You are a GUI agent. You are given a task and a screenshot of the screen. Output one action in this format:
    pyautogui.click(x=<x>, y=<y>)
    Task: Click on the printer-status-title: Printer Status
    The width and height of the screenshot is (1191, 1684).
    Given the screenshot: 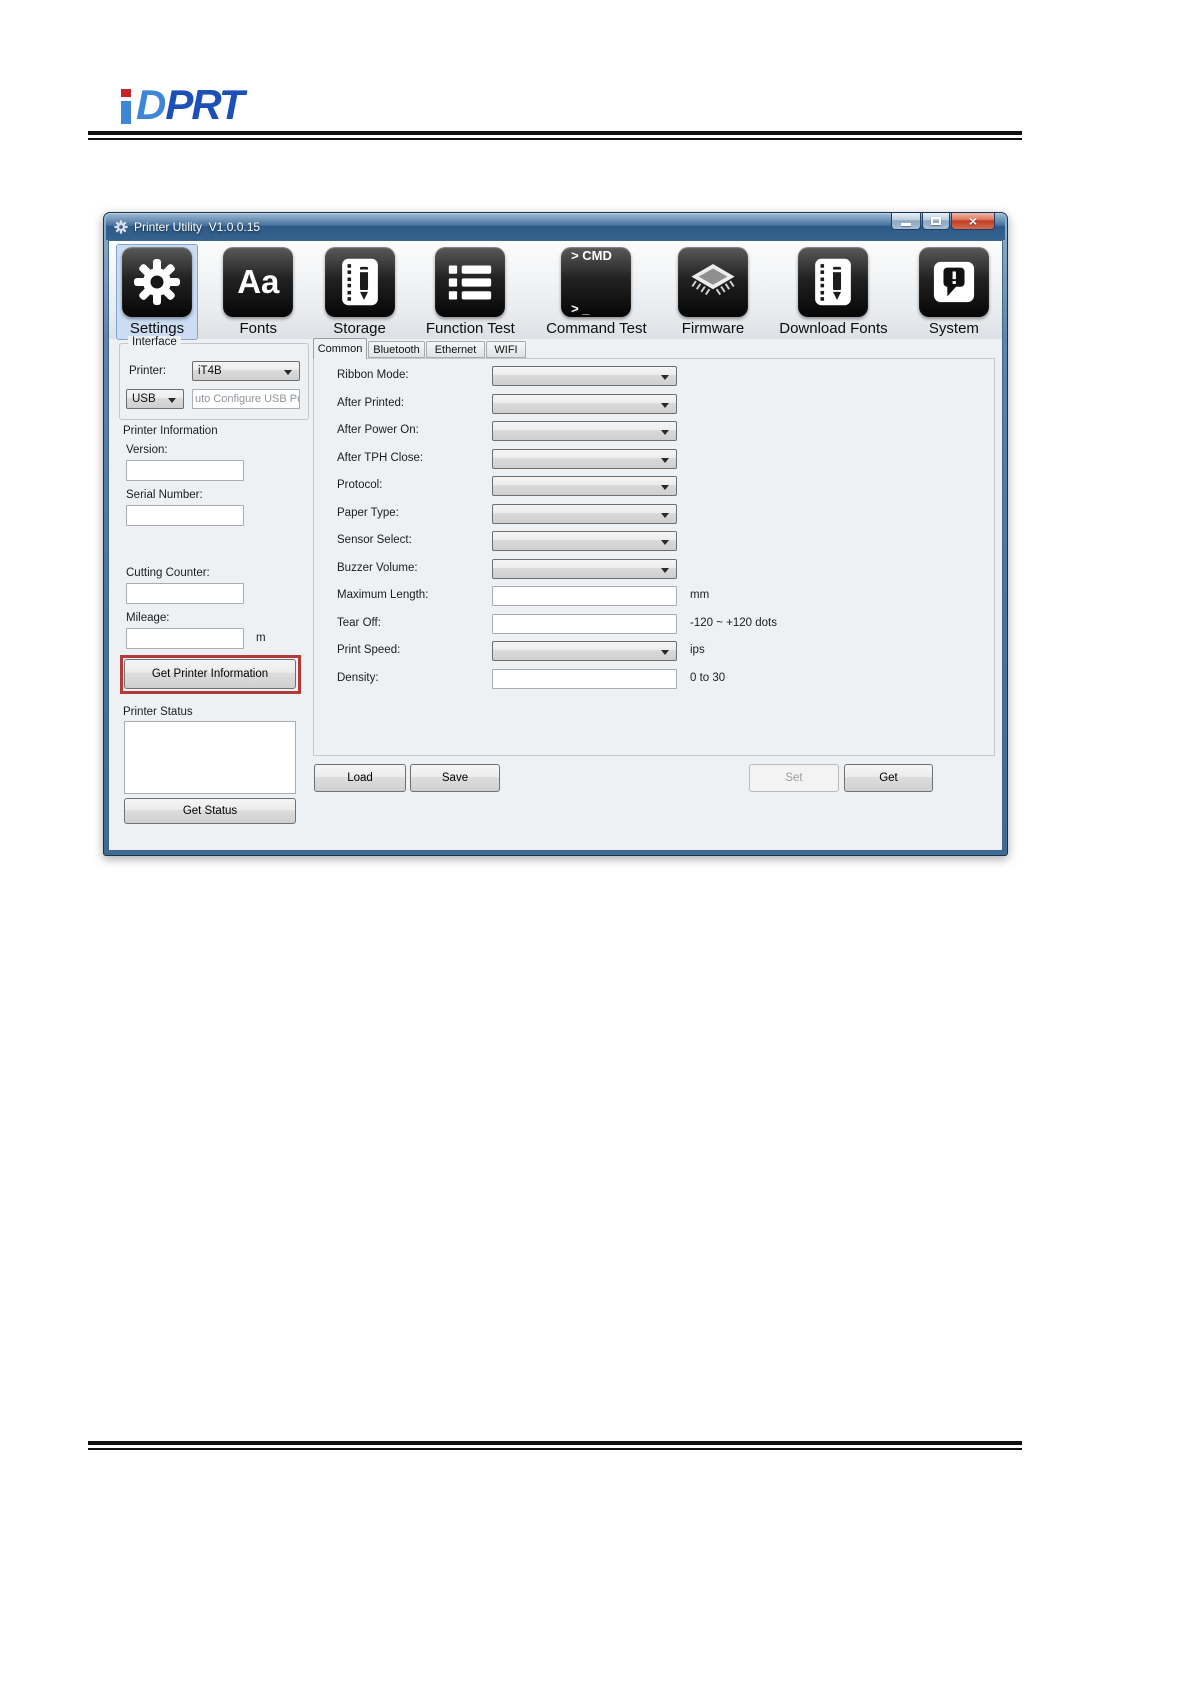 What is the action you would take?
    pyautogui.click(x=158, y=712)
    